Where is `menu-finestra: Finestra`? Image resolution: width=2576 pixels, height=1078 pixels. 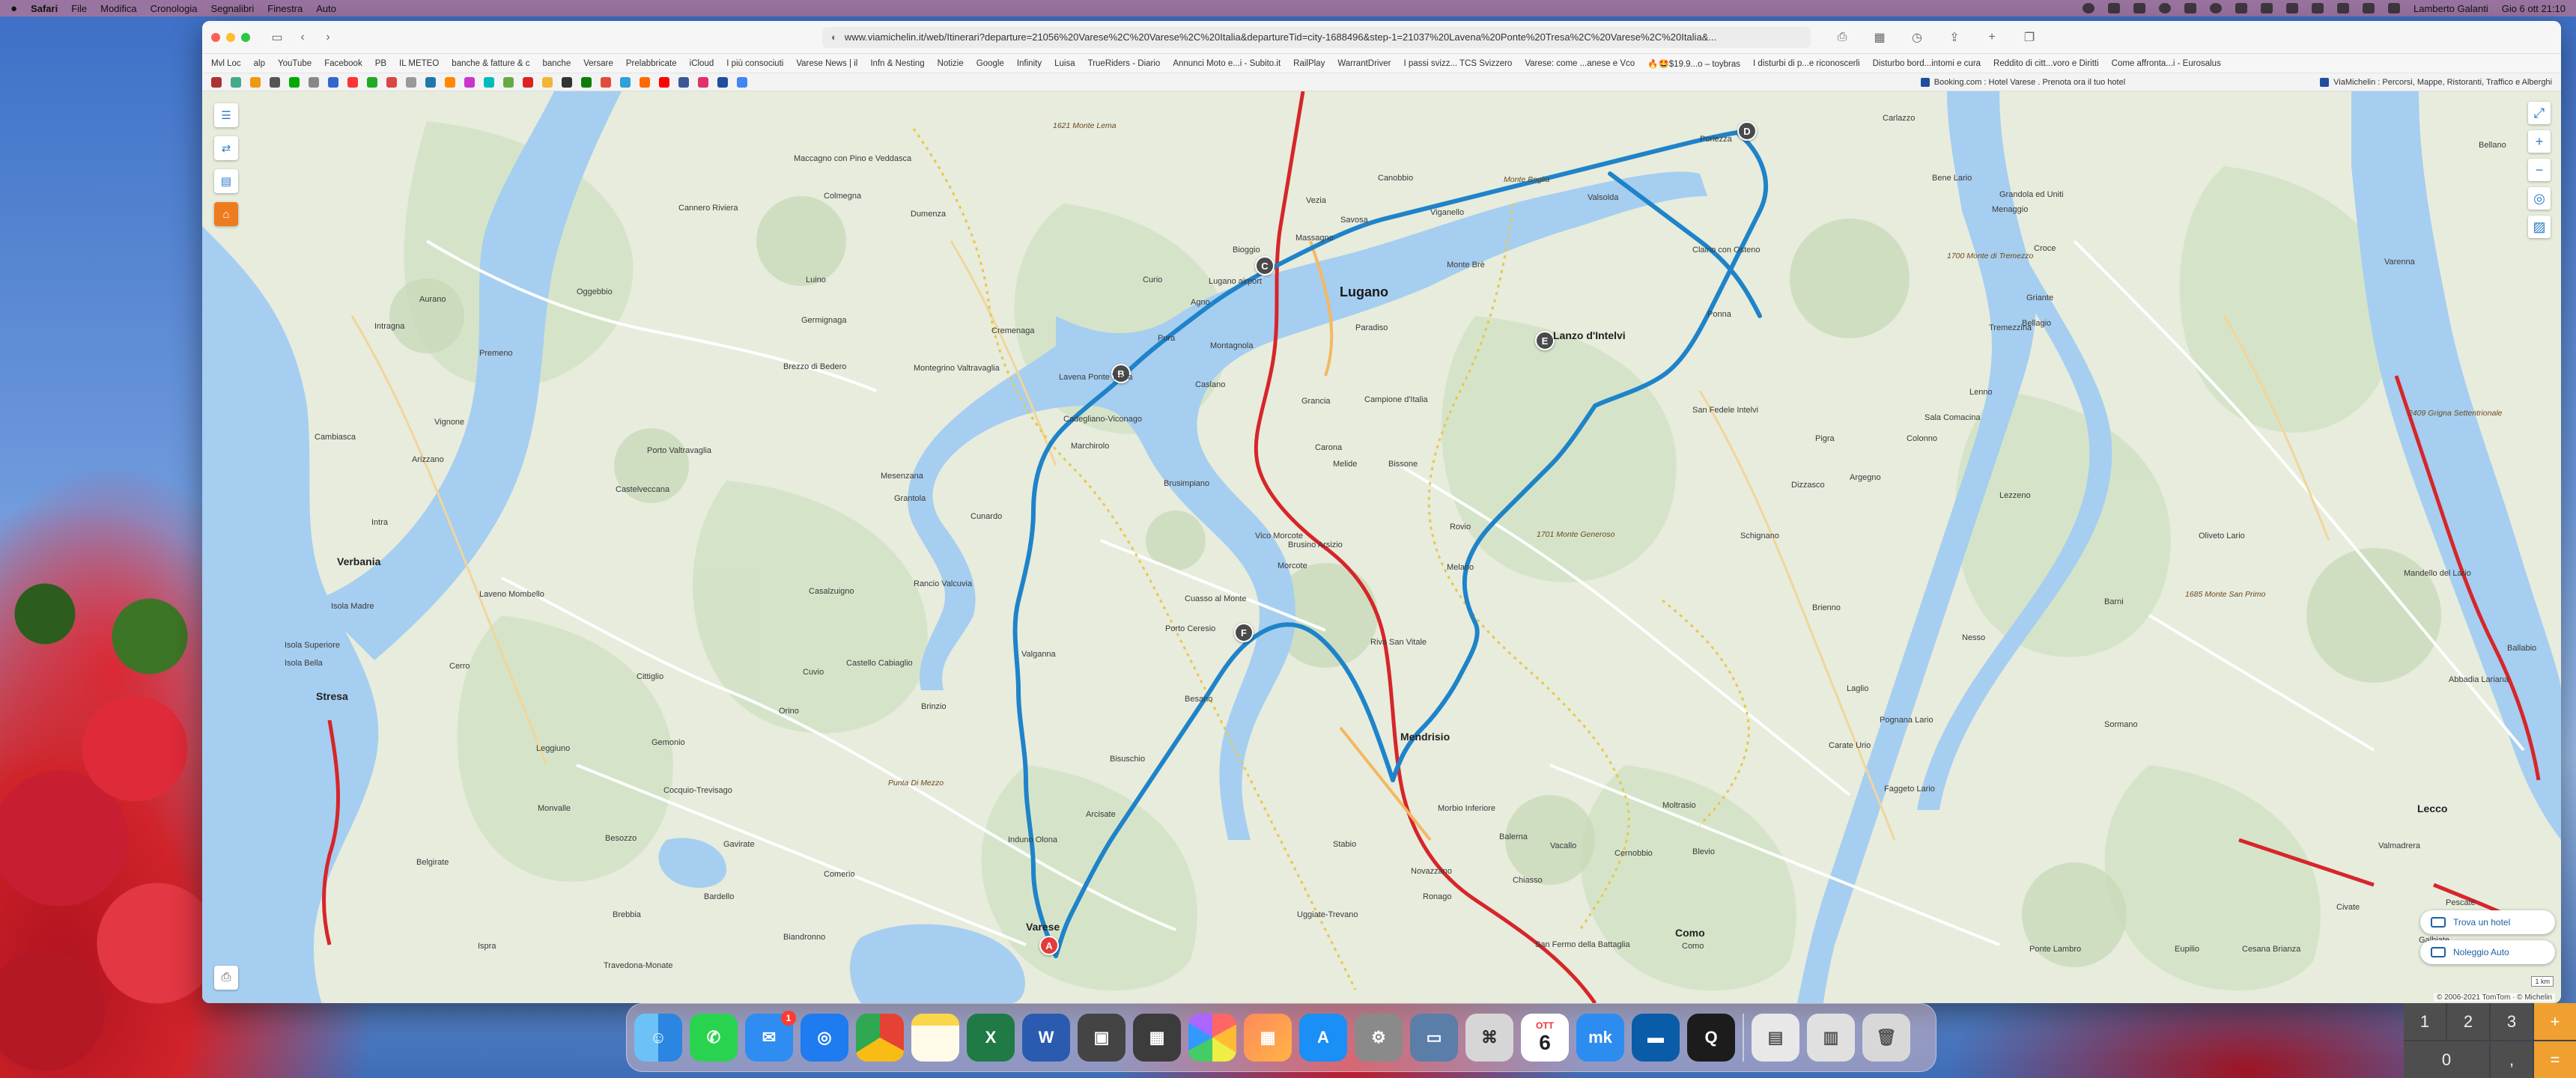
menu-finestra: Finestra is located at coordinates (285, 8).